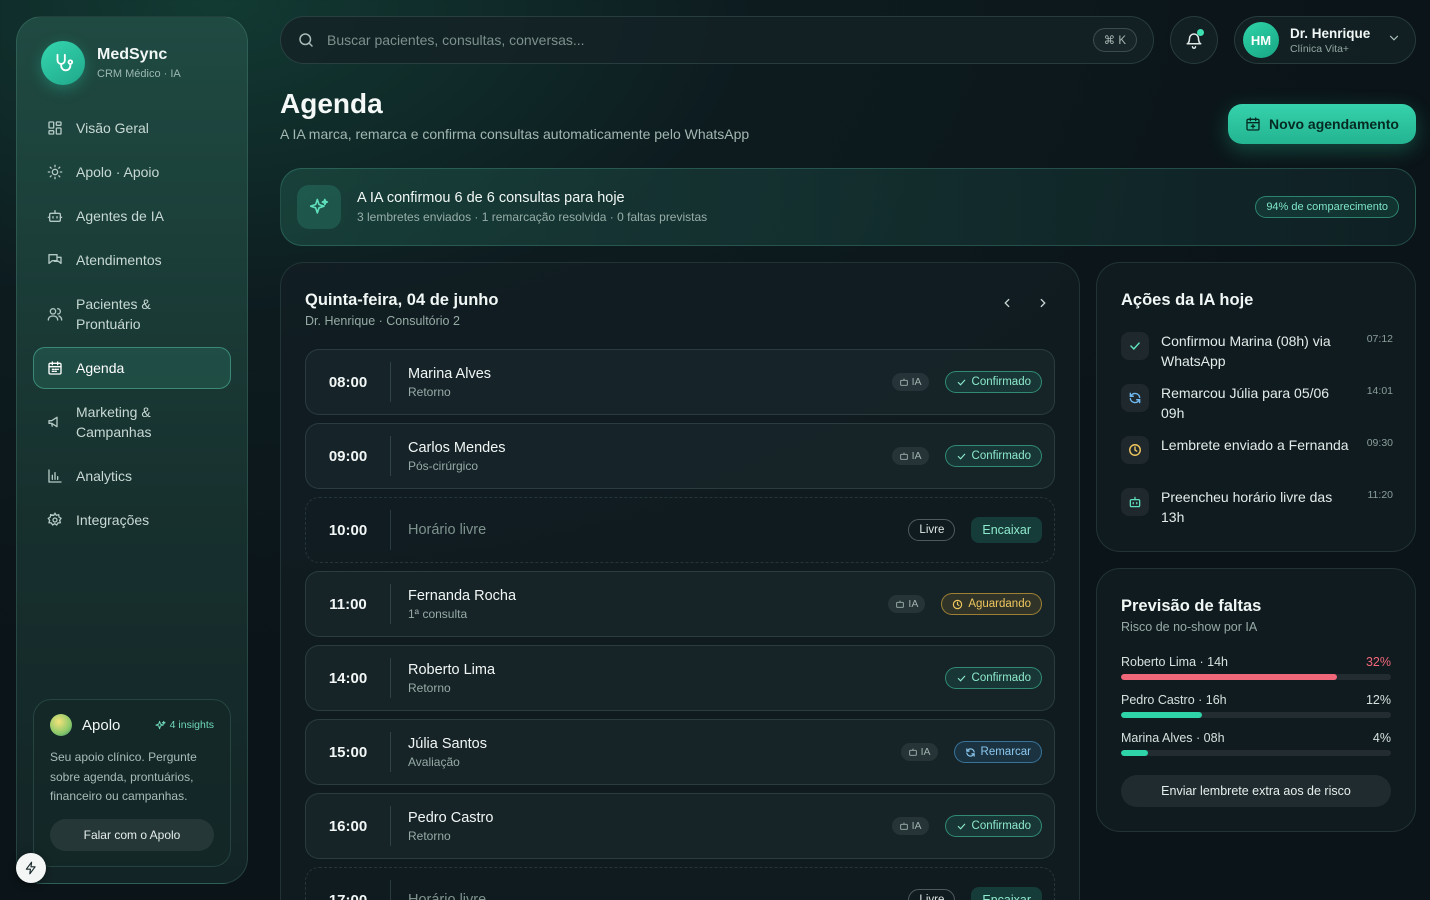  I want to click on appointment-slot: 08:00 Marina Alves Retorno IA Confirmado, so click(680, 382).